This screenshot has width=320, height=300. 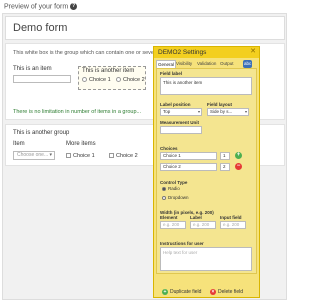 What do you see at coordinates (203, 225) in the screenshot?
I see `width-label-input: e.g. 200` at bounding box center [203, 225].